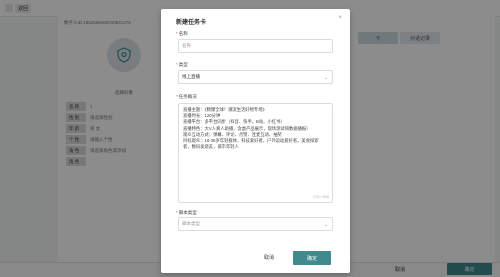 Image resolution: width=500 pixels, height=277 pixels. I want to click on overview-line: 直播特色：大V人真人助播，含虚产品展示，现场测试和数据播报）, so click(247, 128).